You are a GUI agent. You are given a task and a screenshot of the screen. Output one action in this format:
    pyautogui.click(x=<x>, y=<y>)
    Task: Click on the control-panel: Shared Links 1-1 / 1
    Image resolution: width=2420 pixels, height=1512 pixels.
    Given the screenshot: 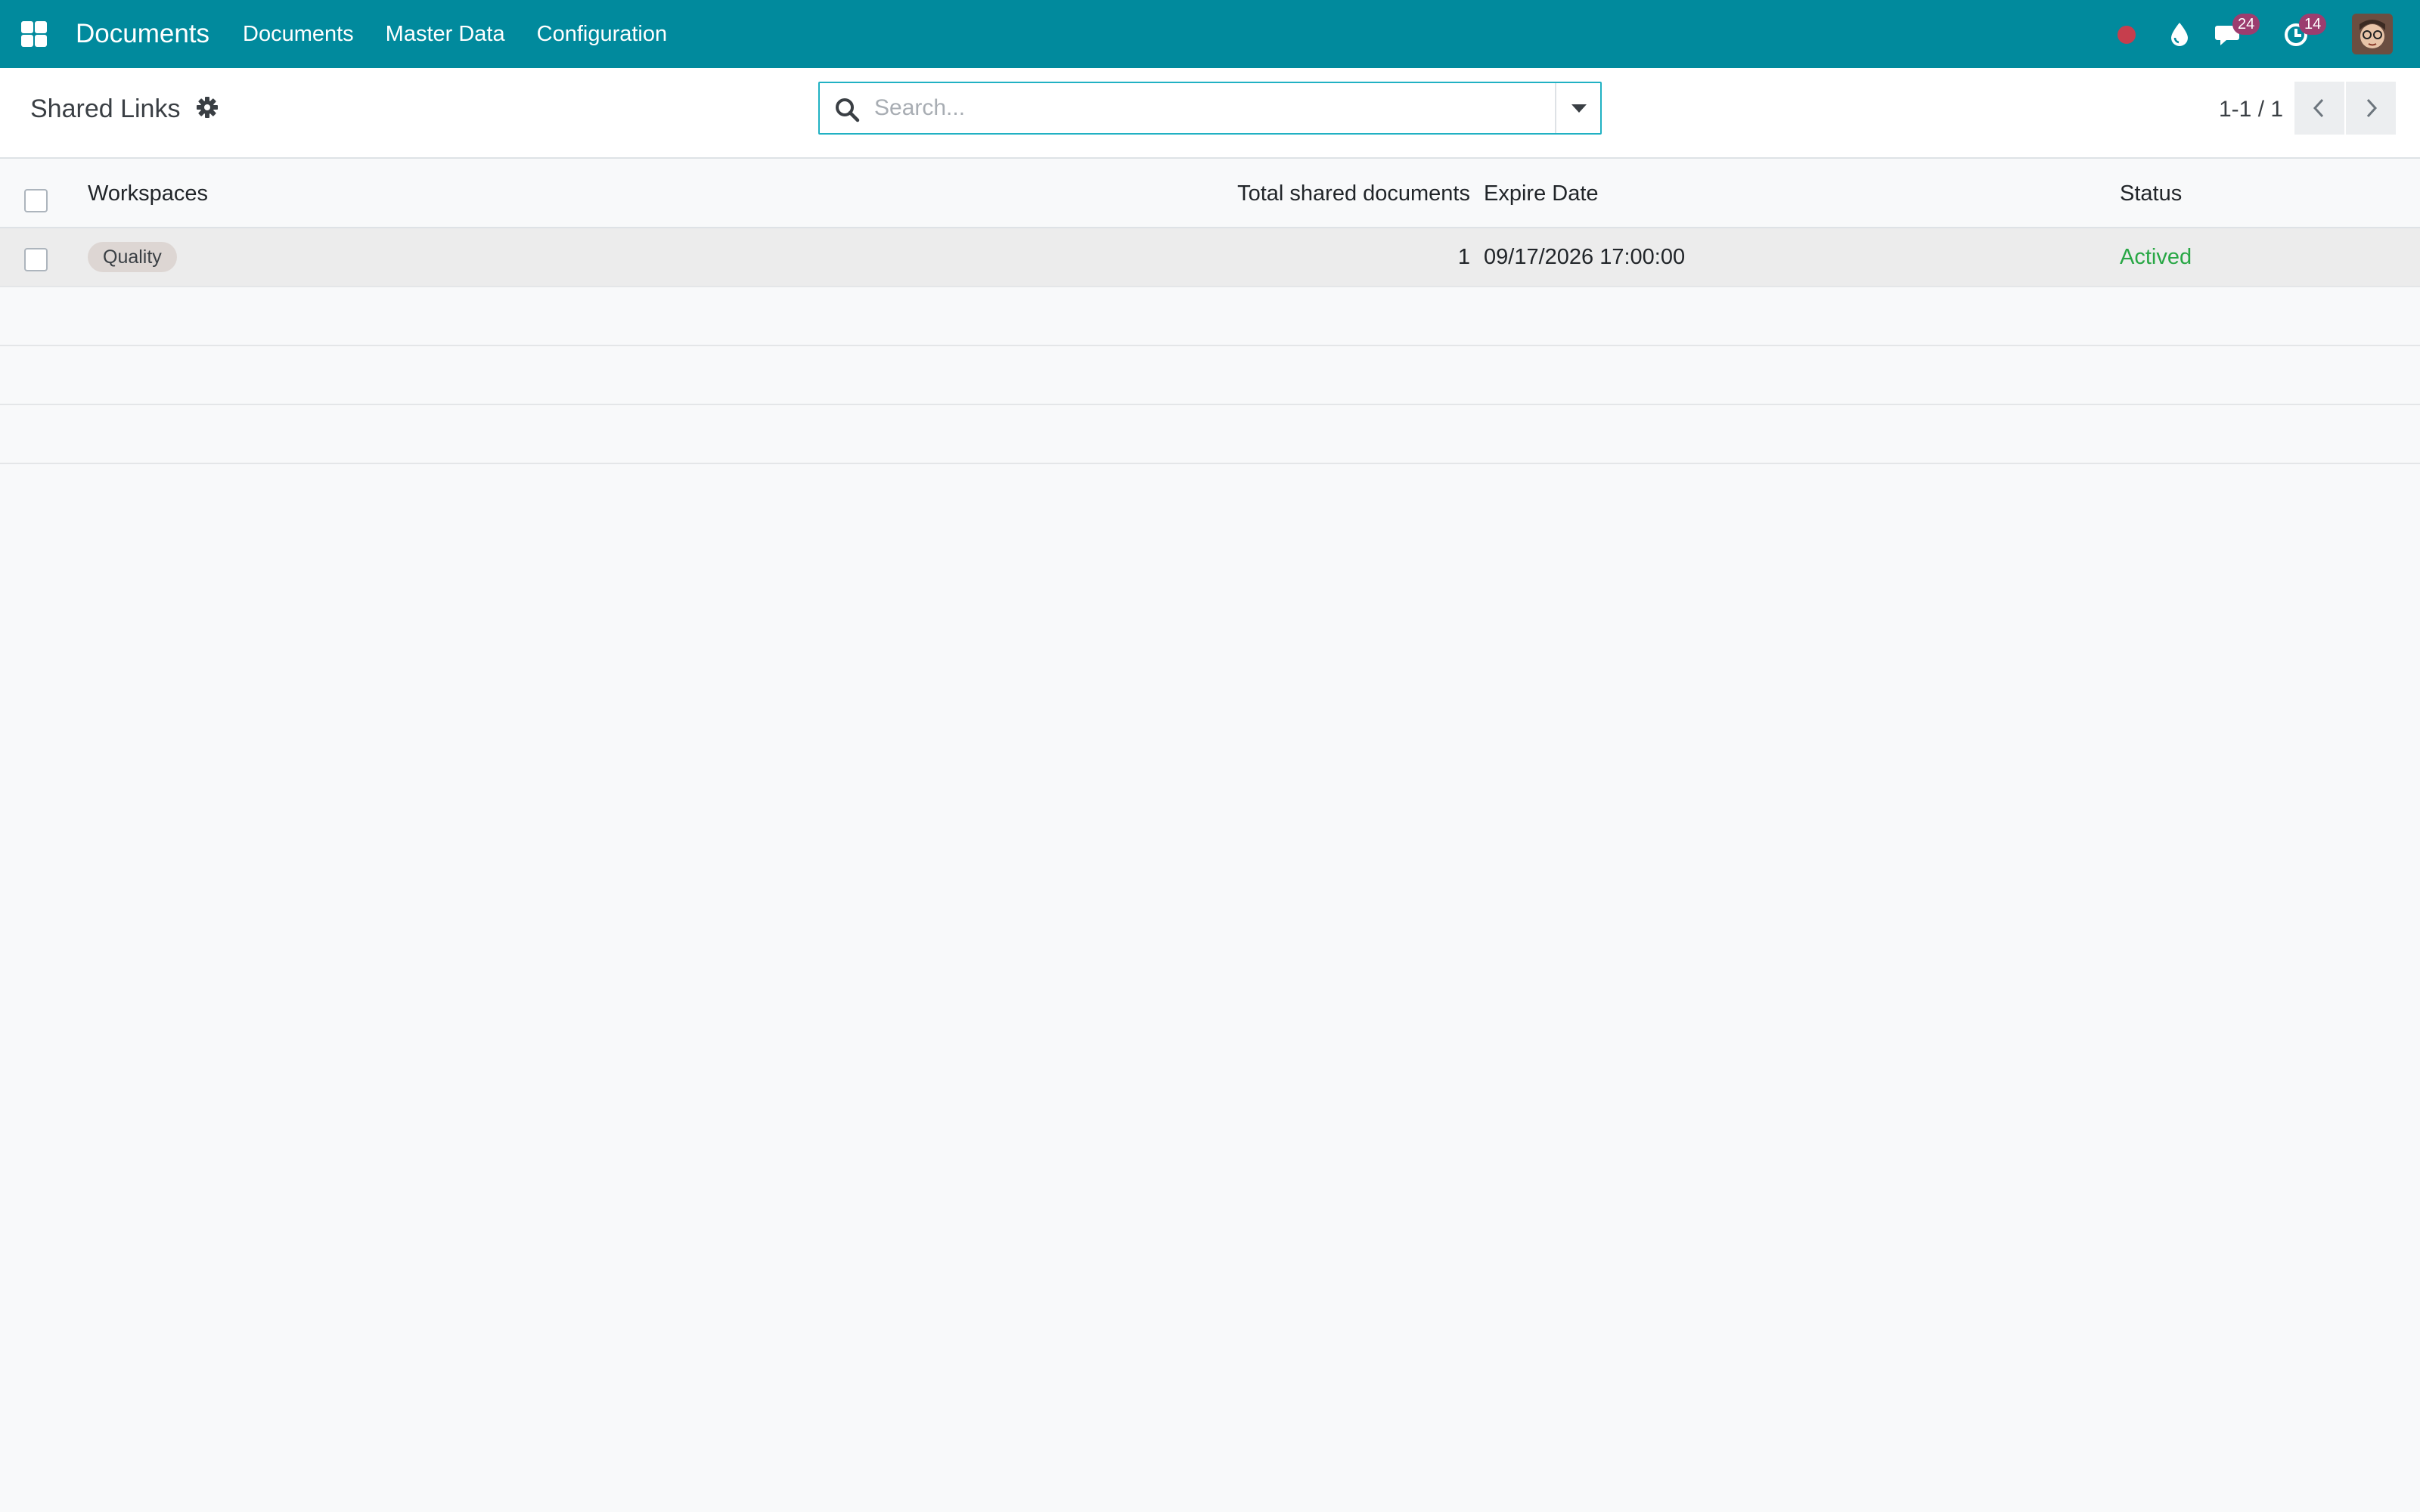 What is the action you would take?
    pyautogui.click(x=1210, y=113)
    